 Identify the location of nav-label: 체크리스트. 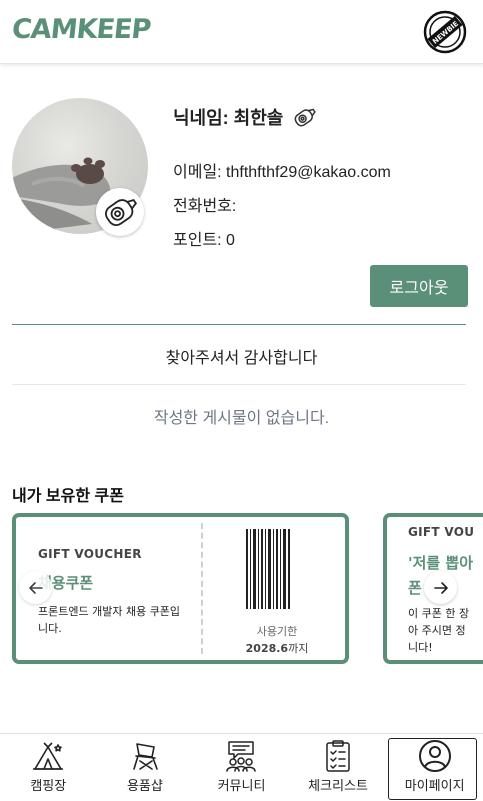
(338, 785).